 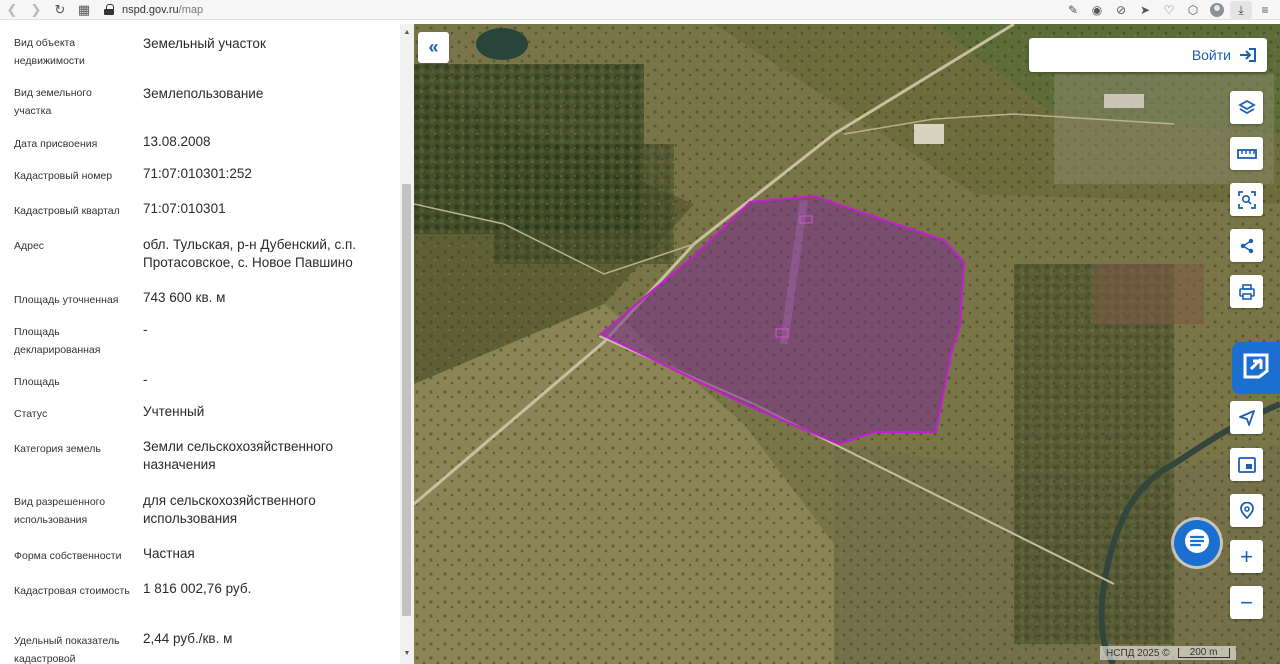 I want to click on camera-icon: ◉, so click(x=1097, y=10).